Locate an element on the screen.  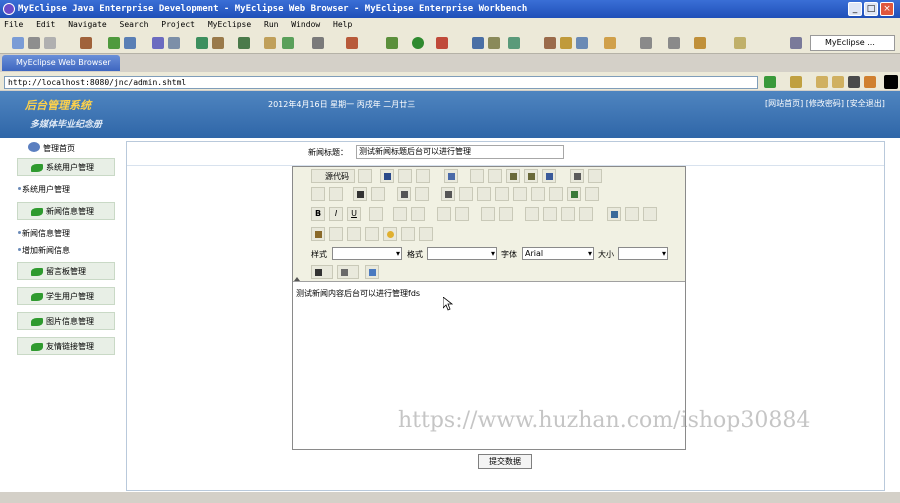
align-justify-icon is located at coordinates (586, 214).